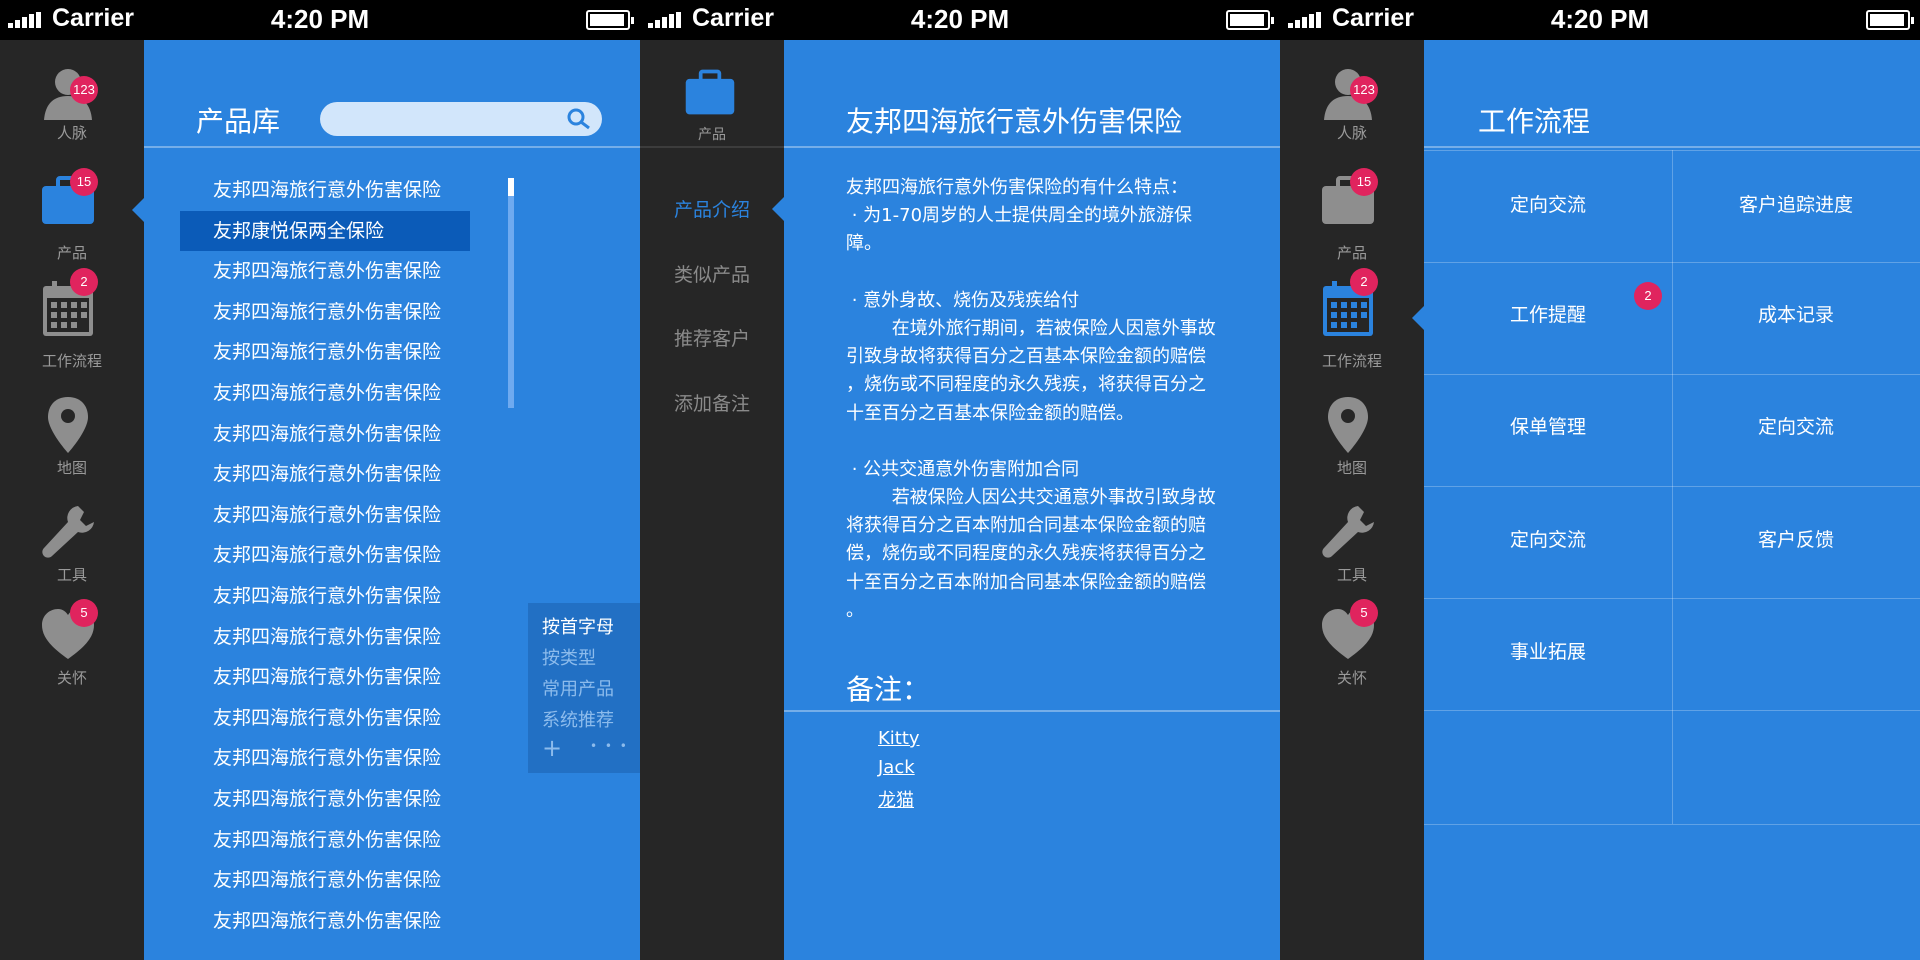 The height and width of the screenshot is (960, 1920). Describe the element at coordinates (1364, 90) in the screenshot. I see `badge-count: 123` at that location.